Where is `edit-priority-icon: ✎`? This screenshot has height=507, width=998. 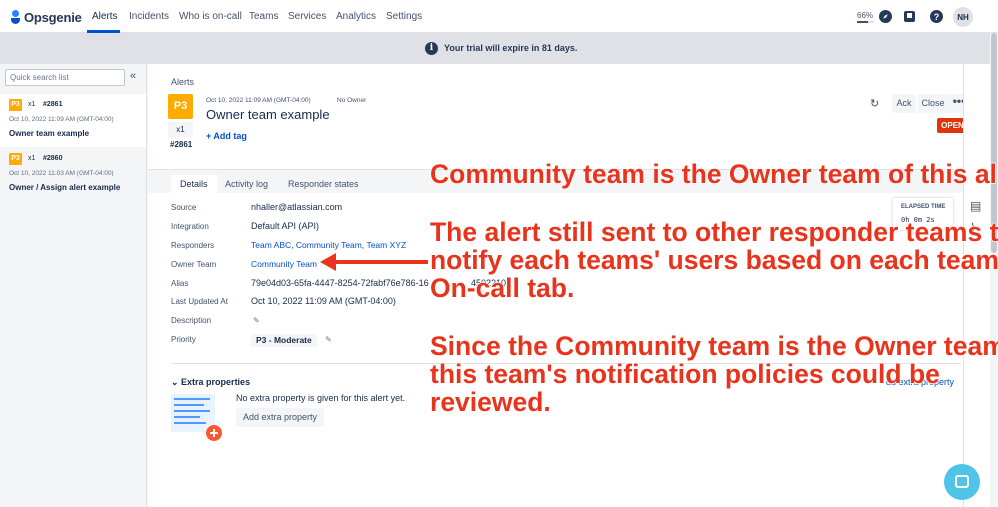 edit-priority-icon: ✎ is located at coordinates (328, 339).